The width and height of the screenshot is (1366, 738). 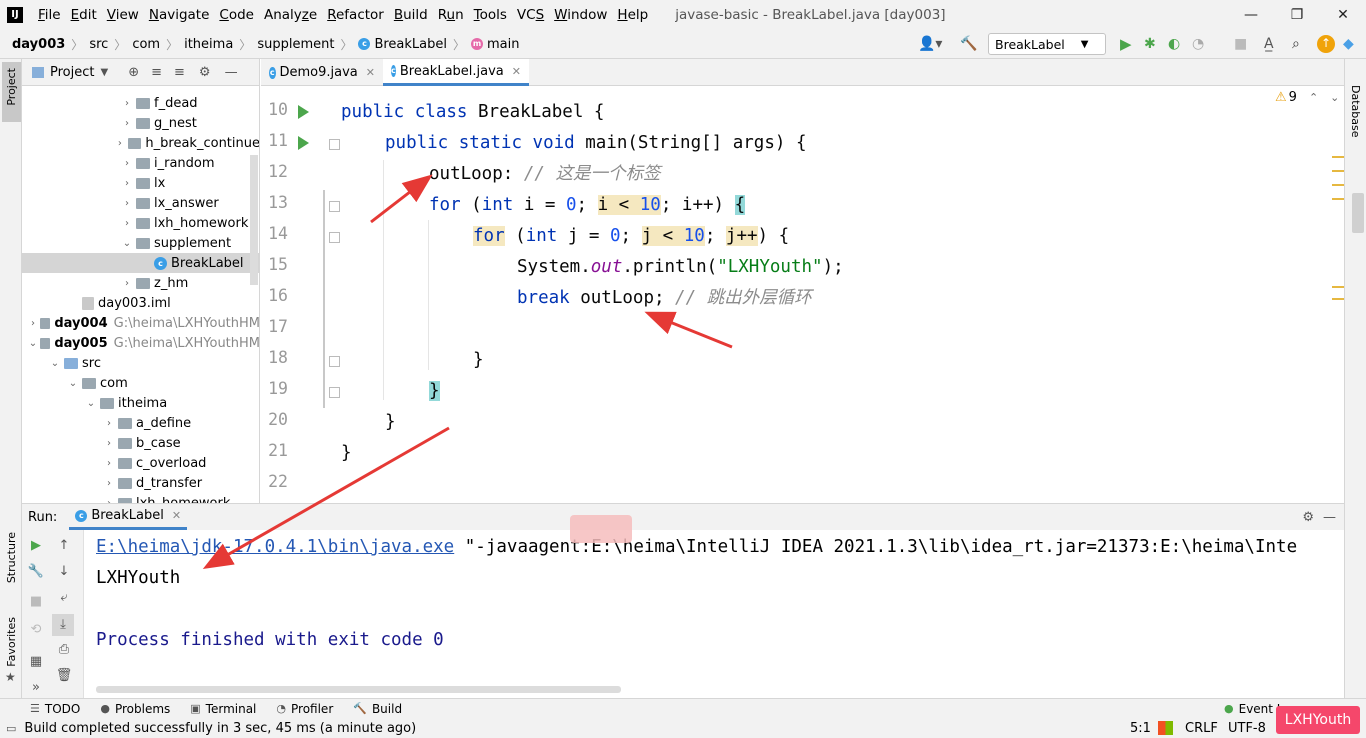 I want to click on print-icon: ⎙, so click(x=64, y=649).